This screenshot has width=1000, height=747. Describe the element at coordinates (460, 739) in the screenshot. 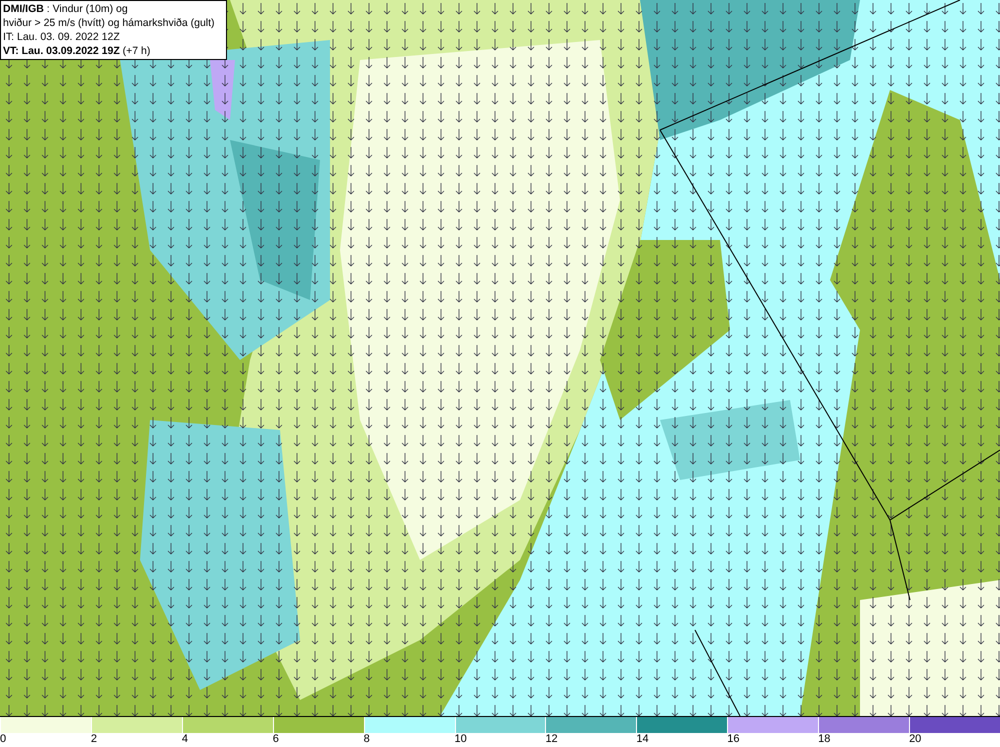

I see `scale-label: 10` at that location.